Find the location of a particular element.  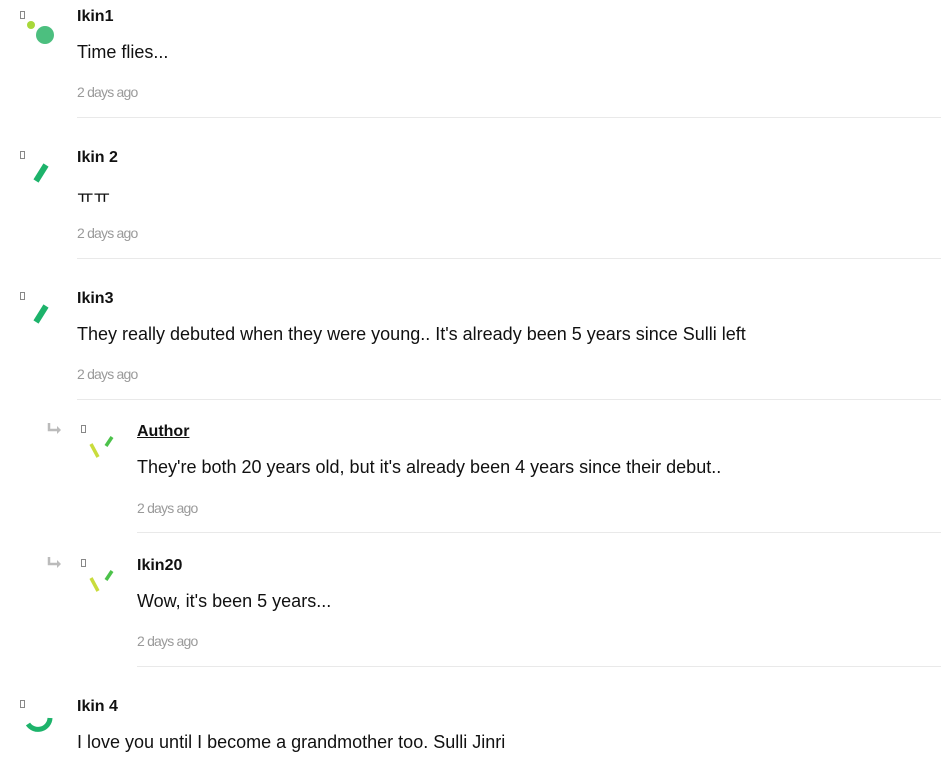

comment-author: Ikin3 is located at coordinates (95, 299).